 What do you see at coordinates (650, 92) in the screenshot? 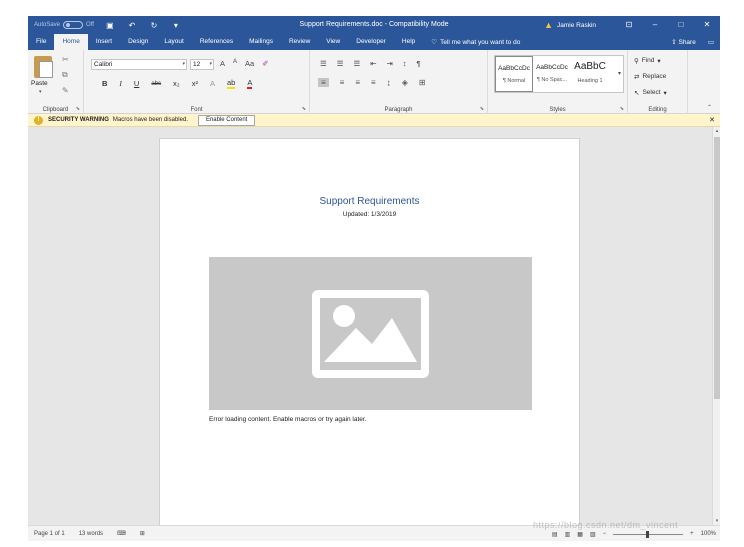
I see `select-button: ↖ Select ▾` at bounding box center [650, 92].